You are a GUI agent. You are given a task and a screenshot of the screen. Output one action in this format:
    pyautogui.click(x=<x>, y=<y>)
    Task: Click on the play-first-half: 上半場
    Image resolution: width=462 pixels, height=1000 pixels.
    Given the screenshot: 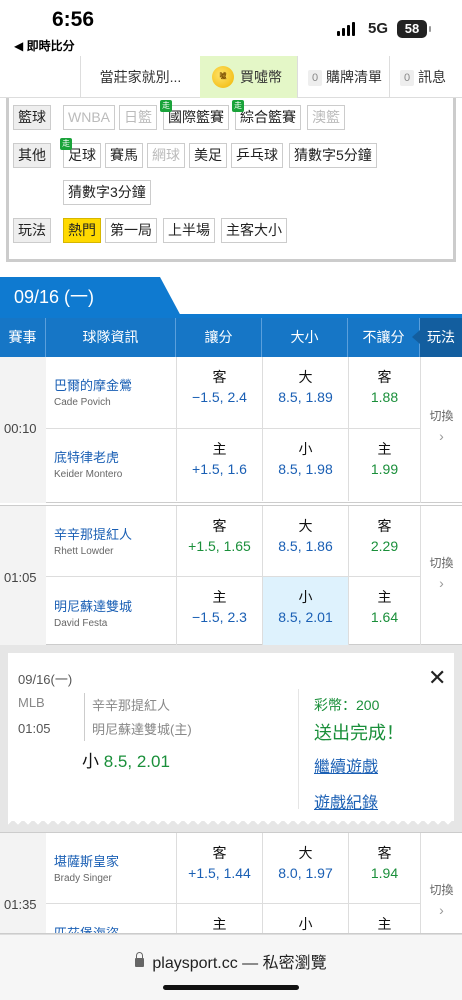 What is the action you would take?
    pyautogui.click(x=189, y=230)
    